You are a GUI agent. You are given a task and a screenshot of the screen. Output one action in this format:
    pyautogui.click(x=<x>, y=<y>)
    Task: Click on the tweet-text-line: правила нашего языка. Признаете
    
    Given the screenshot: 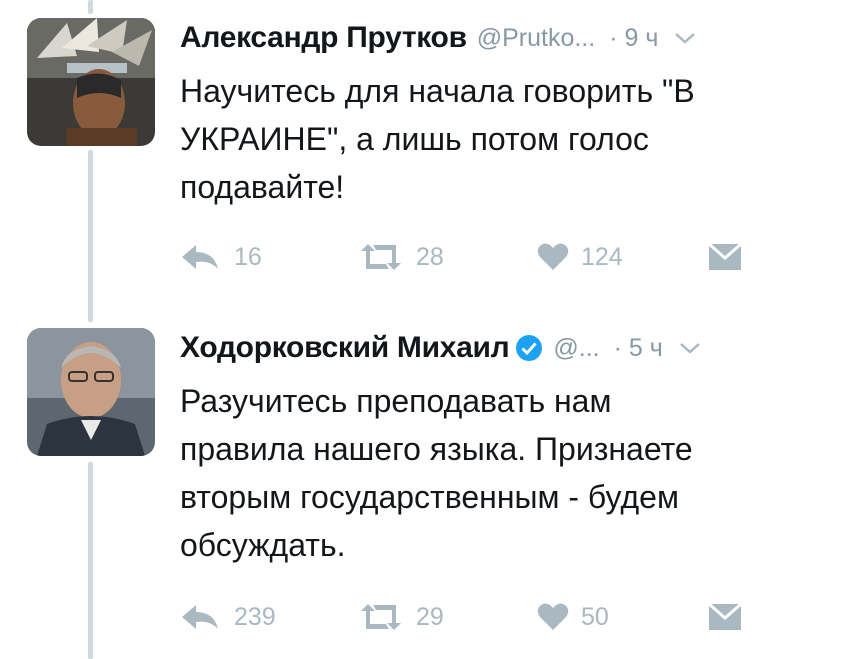 What is the action you would take?
    pyautogui.click(x=436, y=449)
    